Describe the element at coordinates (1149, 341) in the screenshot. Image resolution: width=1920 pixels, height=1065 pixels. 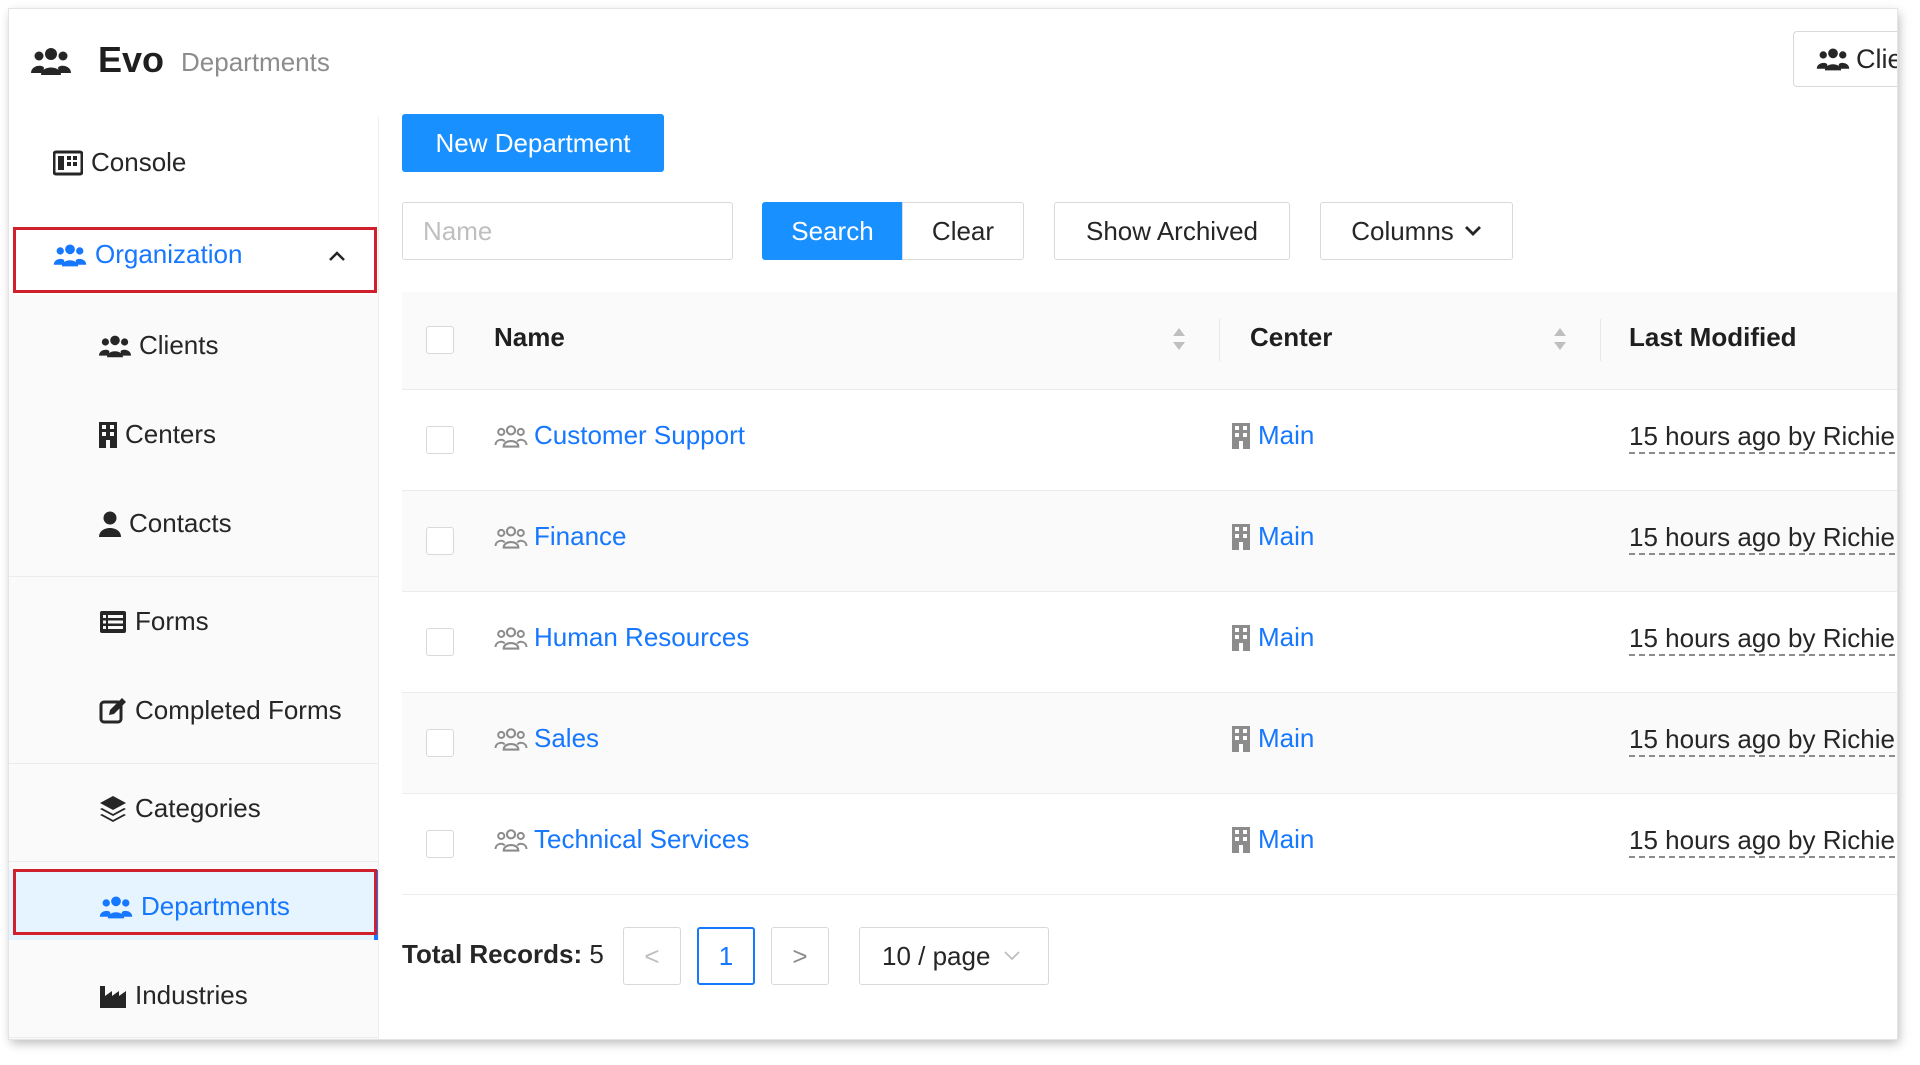
I see `table-header: Name Center Last Modified` at that location.